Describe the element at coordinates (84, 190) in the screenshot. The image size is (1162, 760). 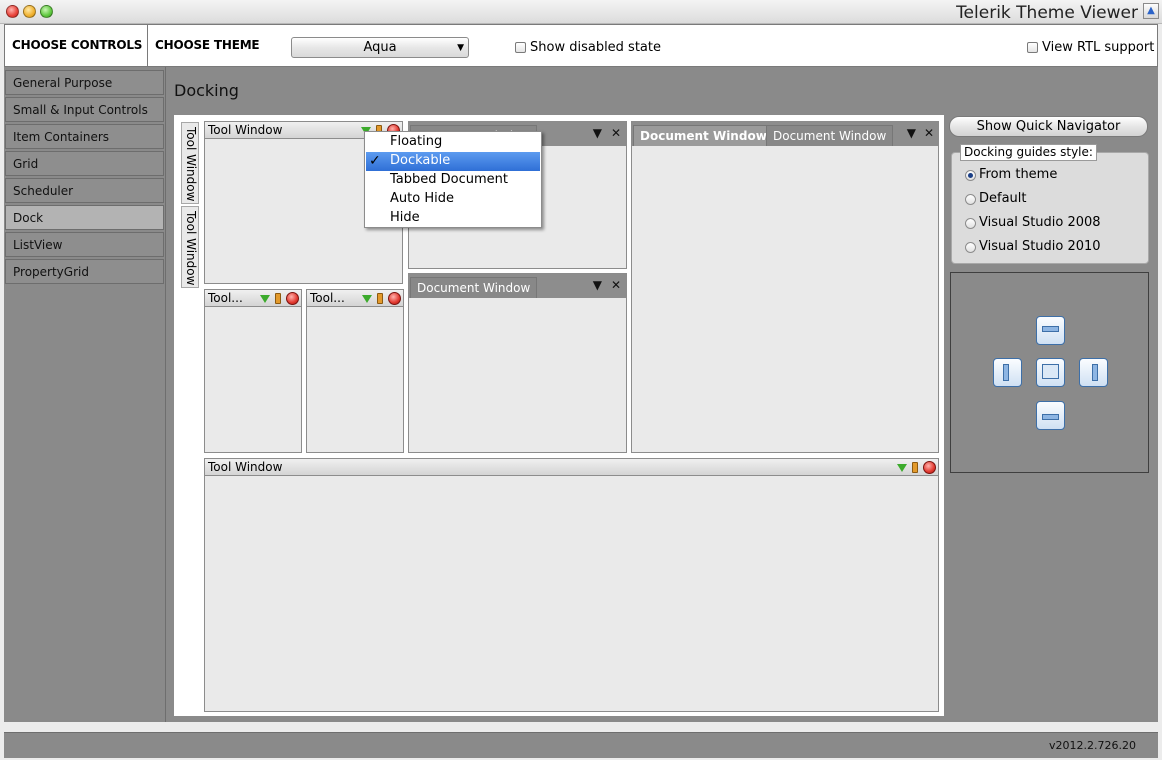
I see `sidebar-item-scheduler: Scheduler` at that location.